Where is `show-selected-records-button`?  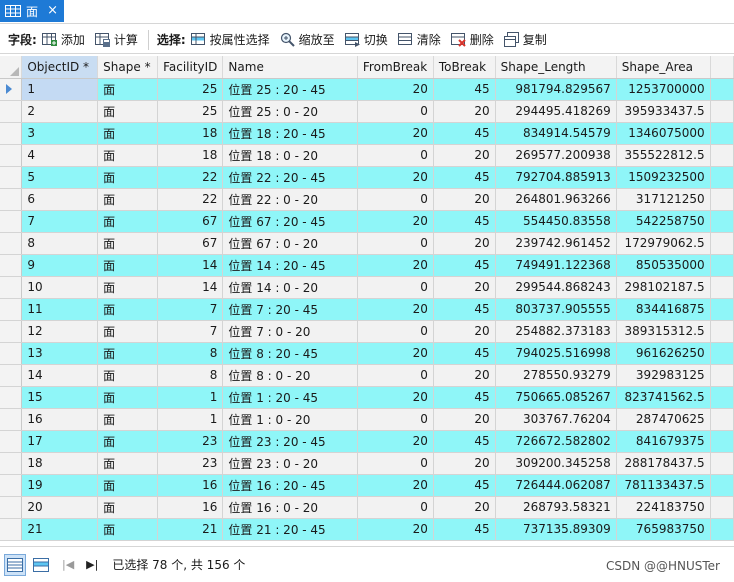
show-selected-records-button is located at coordinates (41, 565).